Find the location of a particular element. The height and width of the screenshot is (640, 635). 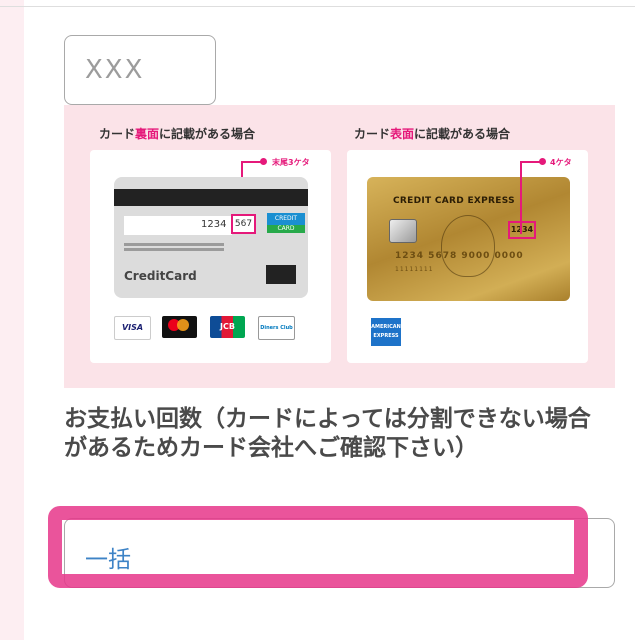

back-title-suffix: に記載がある場合 is located at coordinates (207, 134).